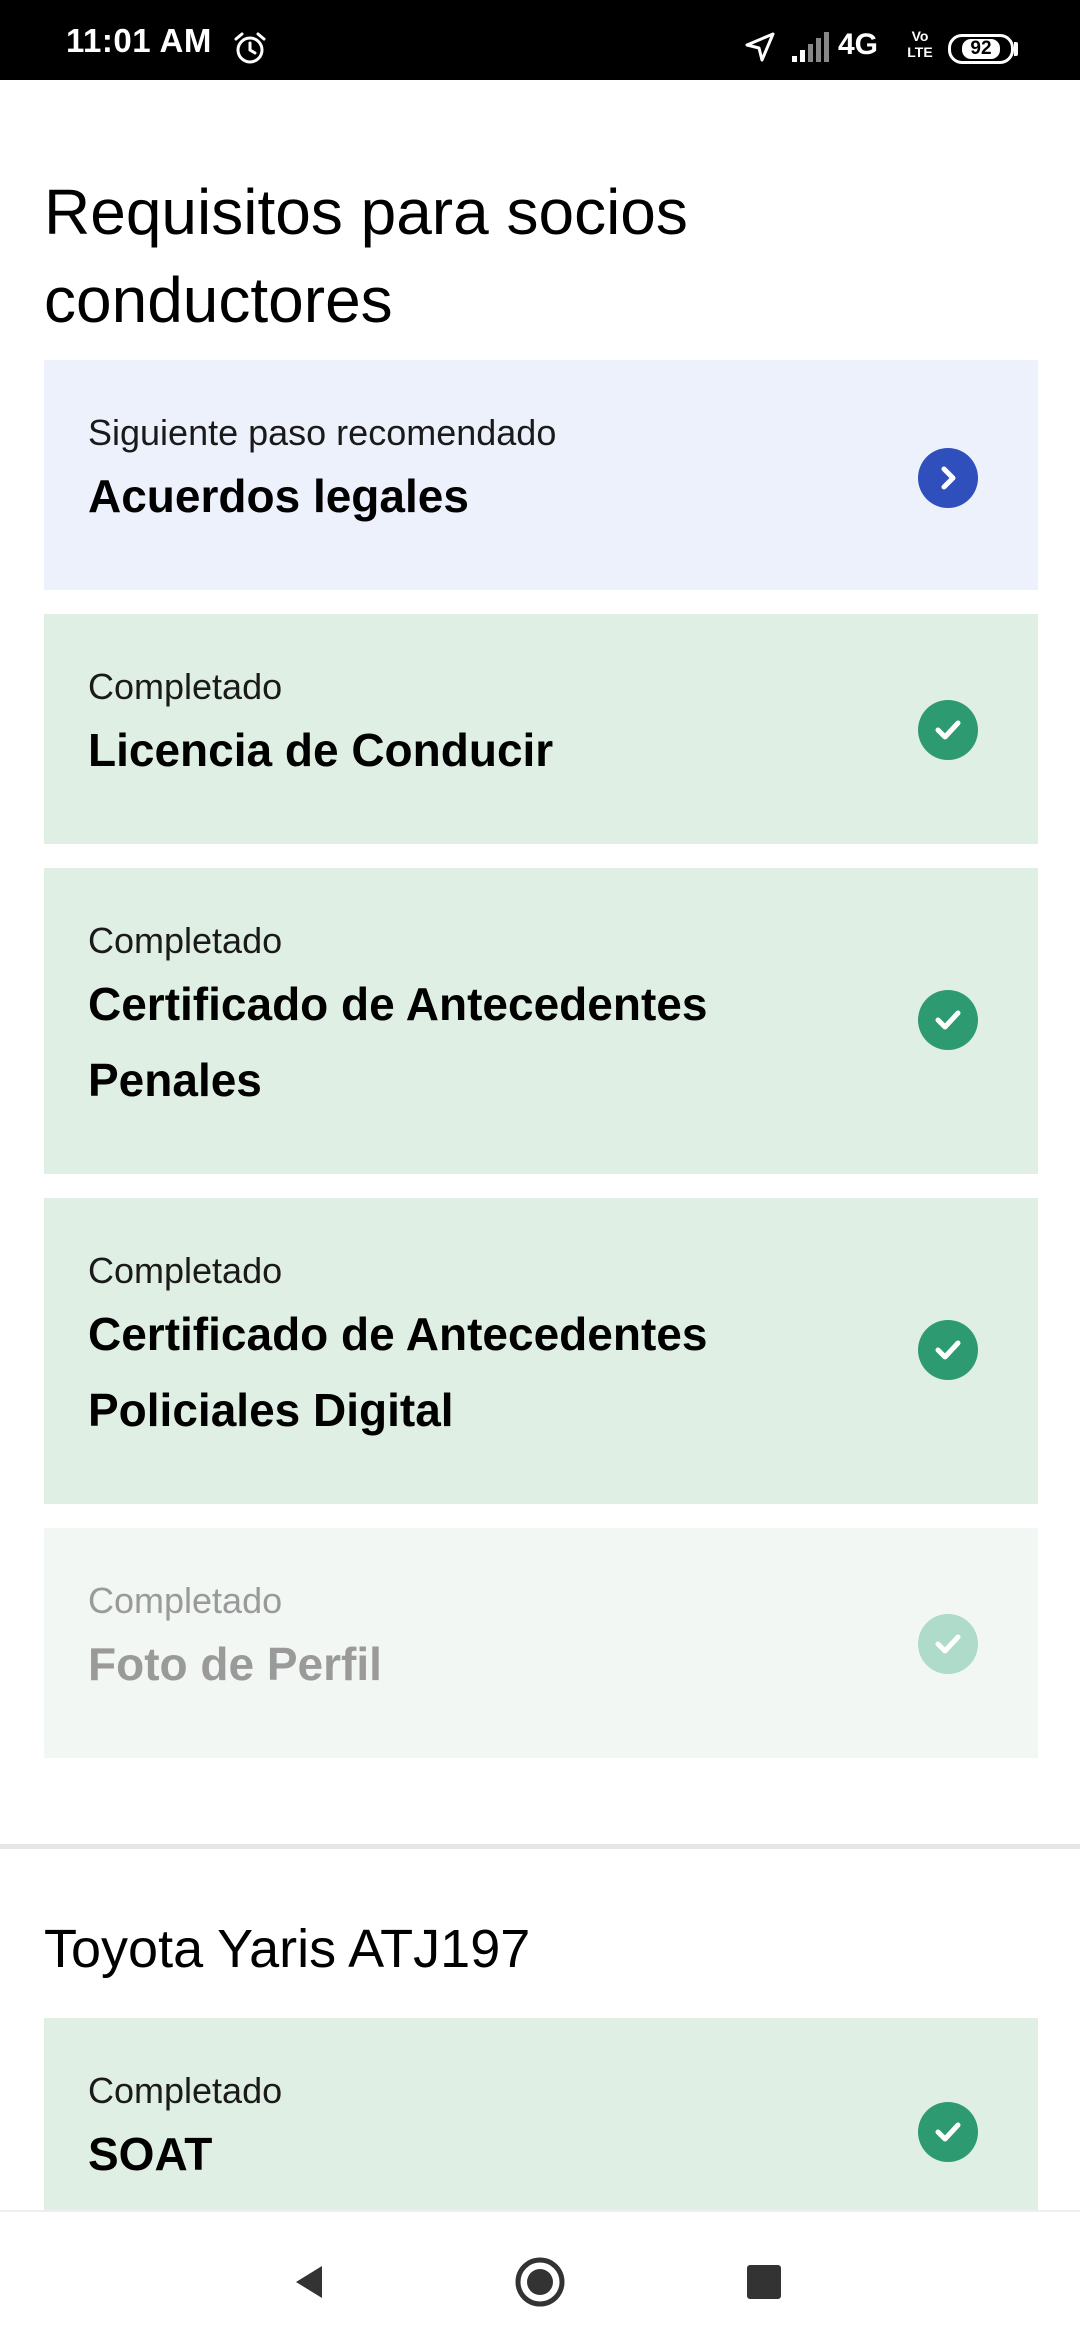  I want to click on recents-icon, so click(764, 2282).